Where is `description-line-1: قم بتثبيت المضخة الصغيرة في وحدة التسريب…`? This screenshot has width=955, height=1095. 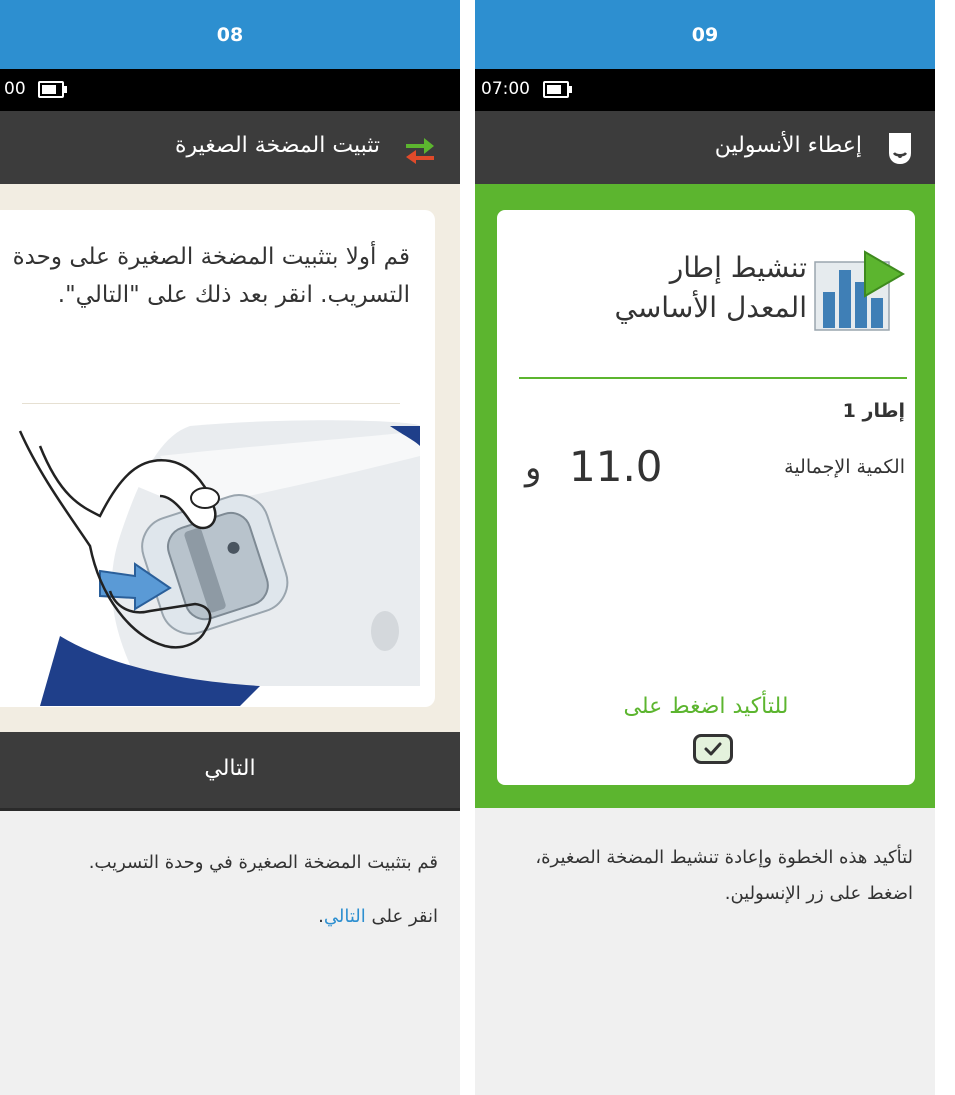
description-line-1: قم بتثبيت المضخة الصغيرة في وحدة التسريب… is located at coordinates (263, 862).